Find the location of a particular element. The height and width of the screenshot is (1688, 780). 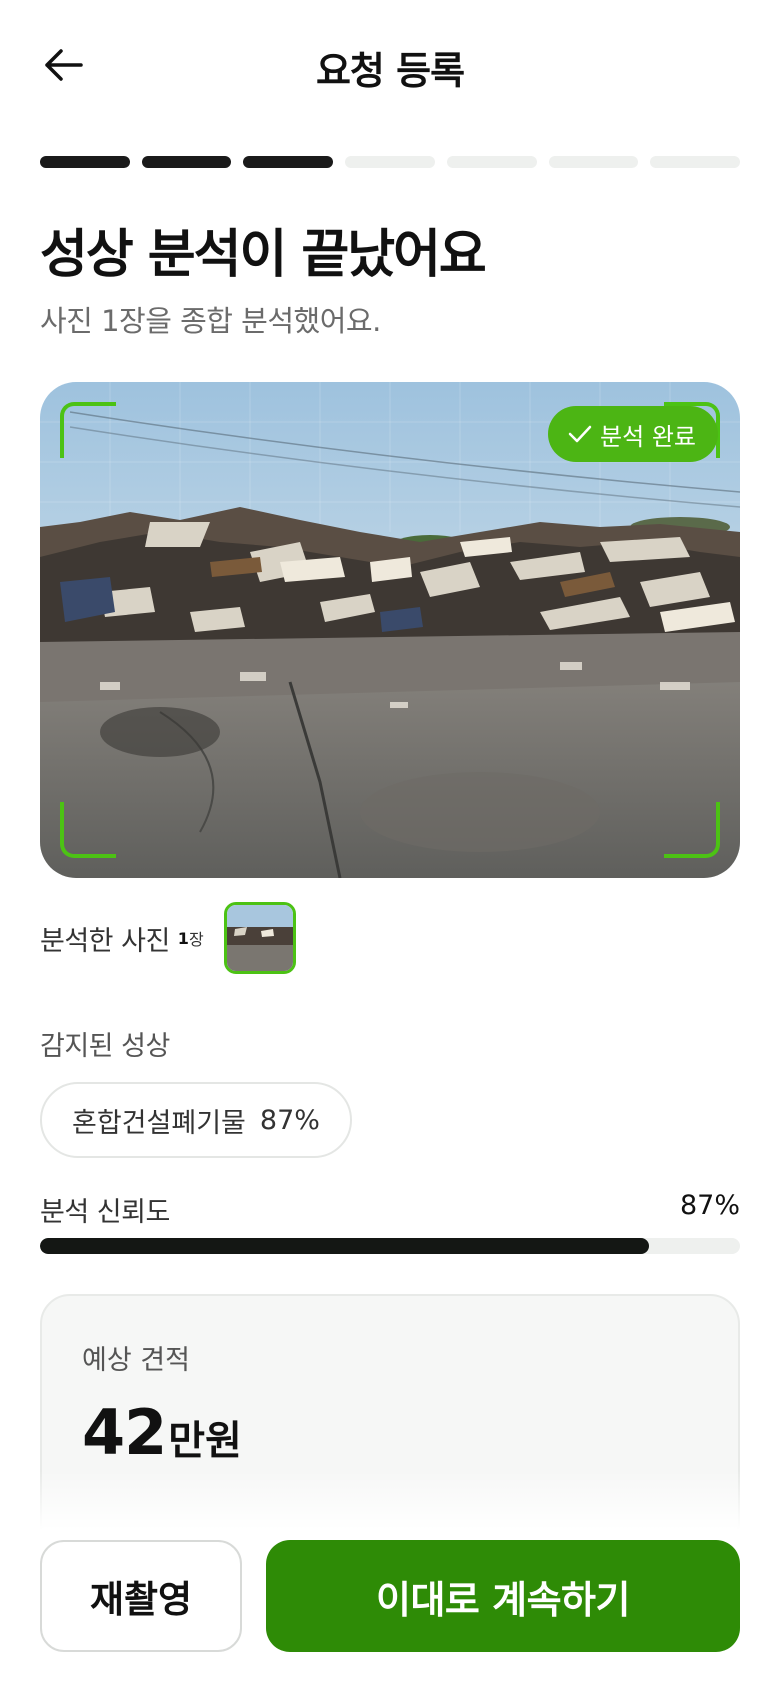

step-progress is located at coordinates (390, 162).